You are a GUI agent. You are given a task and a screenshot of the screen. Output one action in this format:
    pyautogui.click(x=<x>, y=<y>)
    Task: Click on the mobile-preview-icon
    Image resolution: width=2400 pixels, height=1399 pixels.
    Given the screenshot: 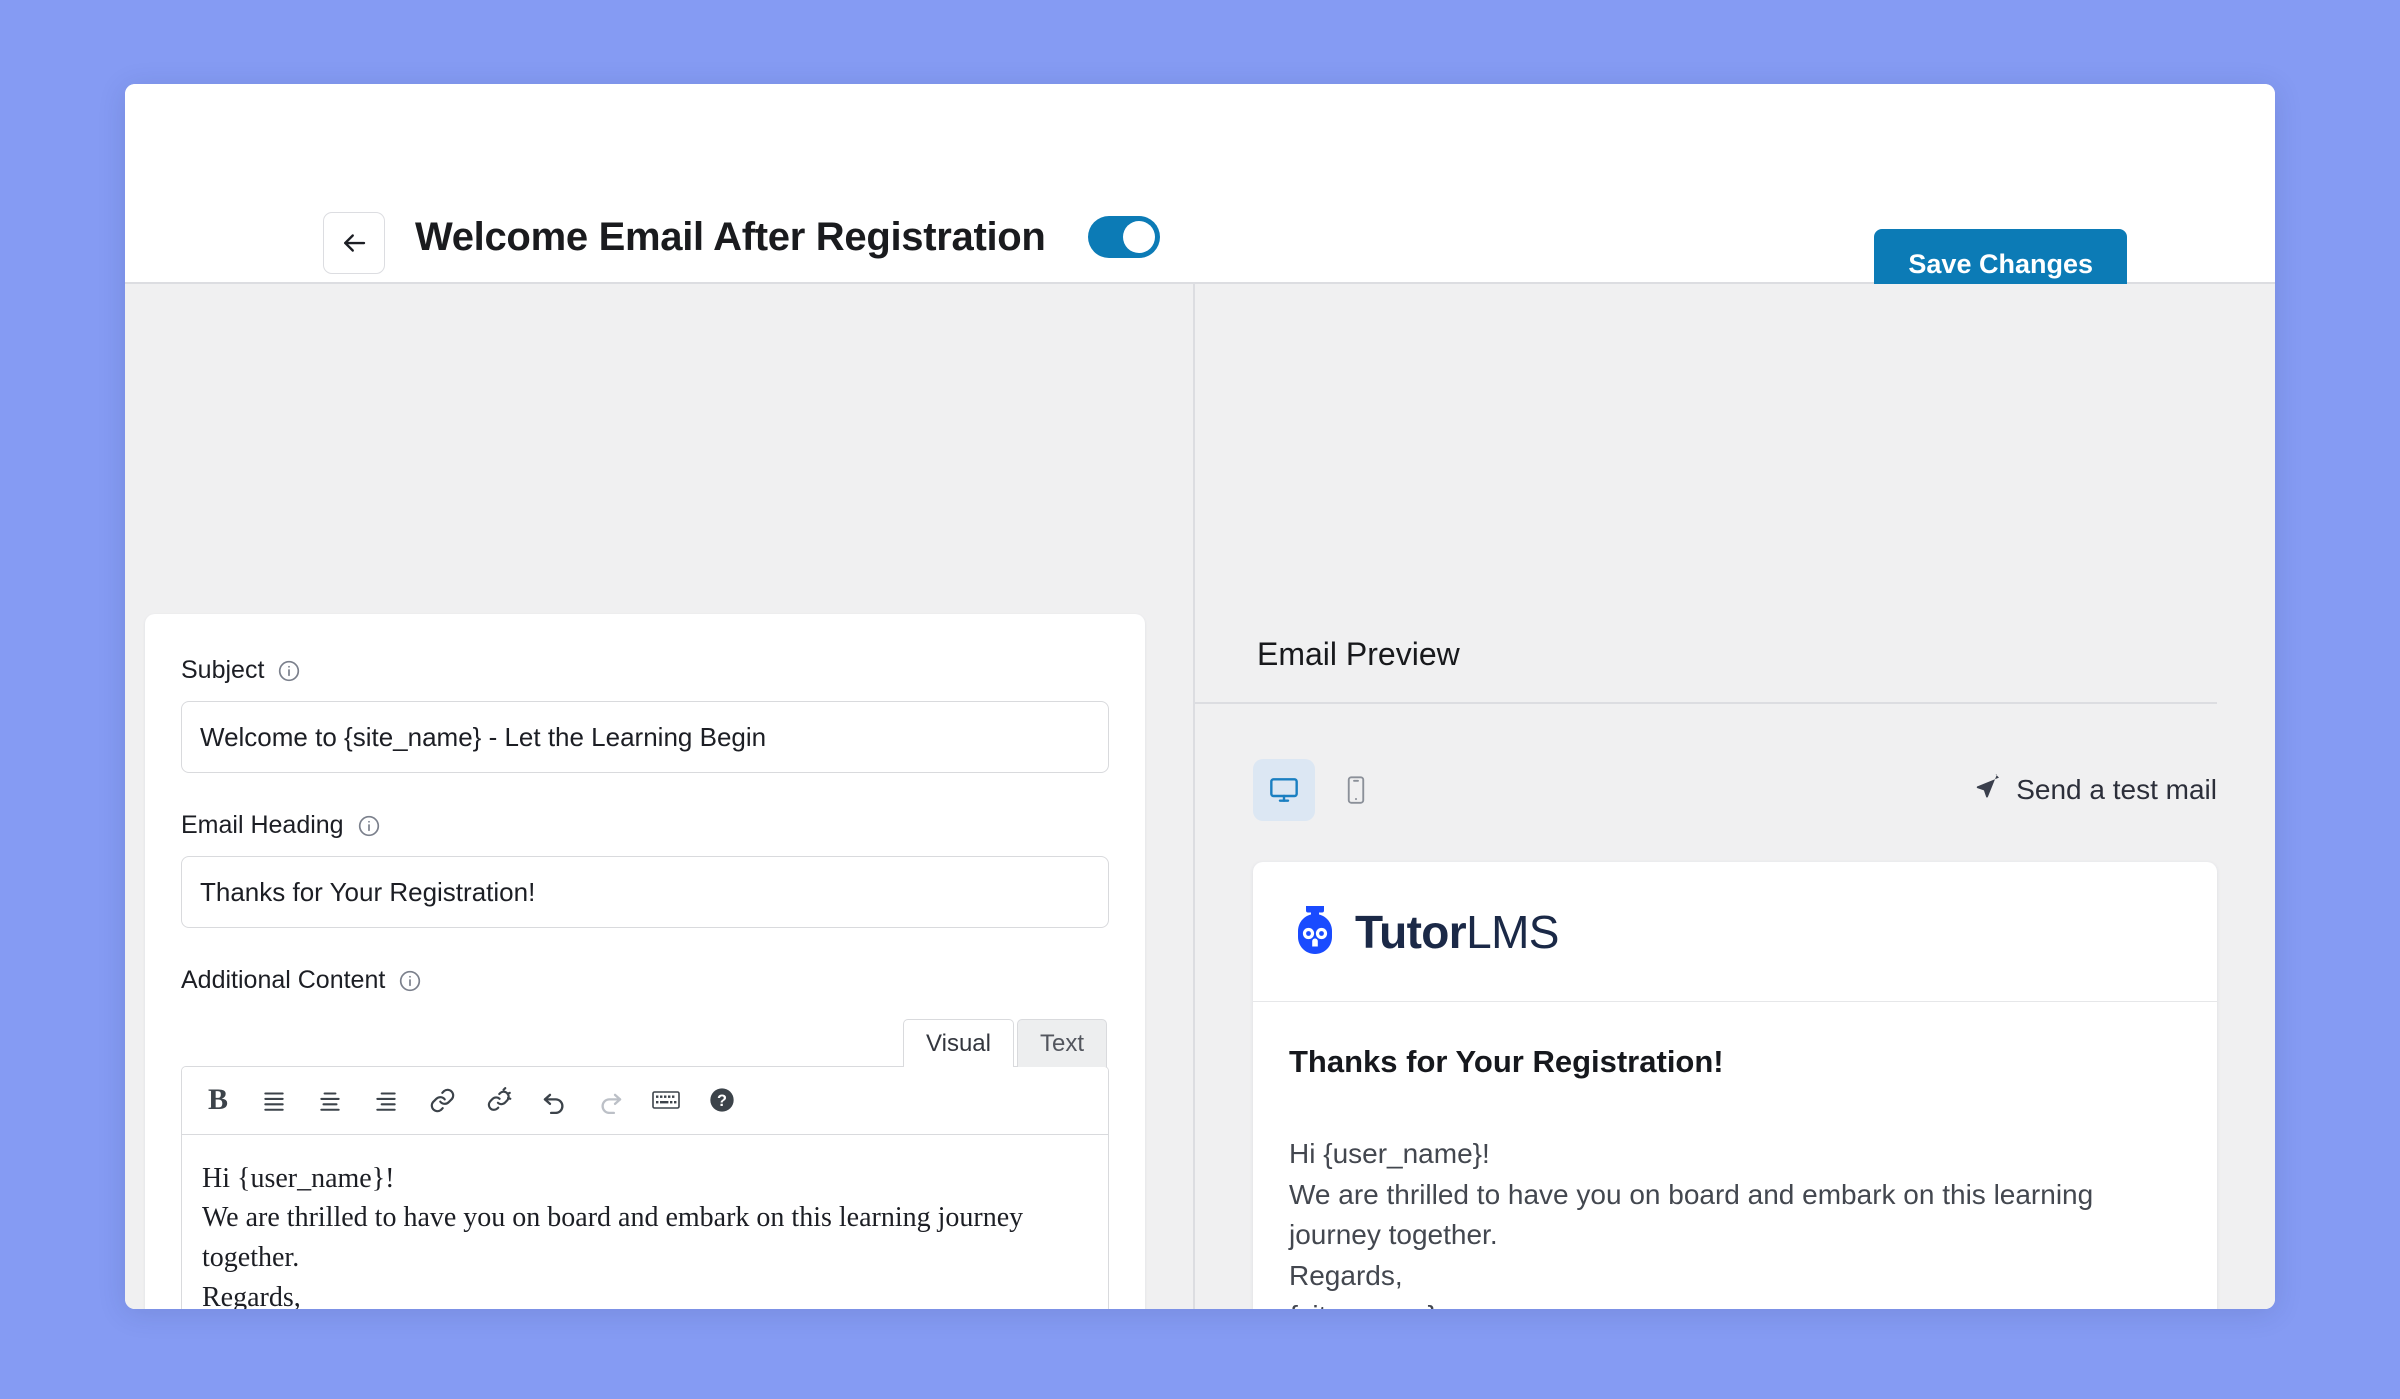 What is the action you would take?
    pyautogui.click(x=1356, y=790)
    